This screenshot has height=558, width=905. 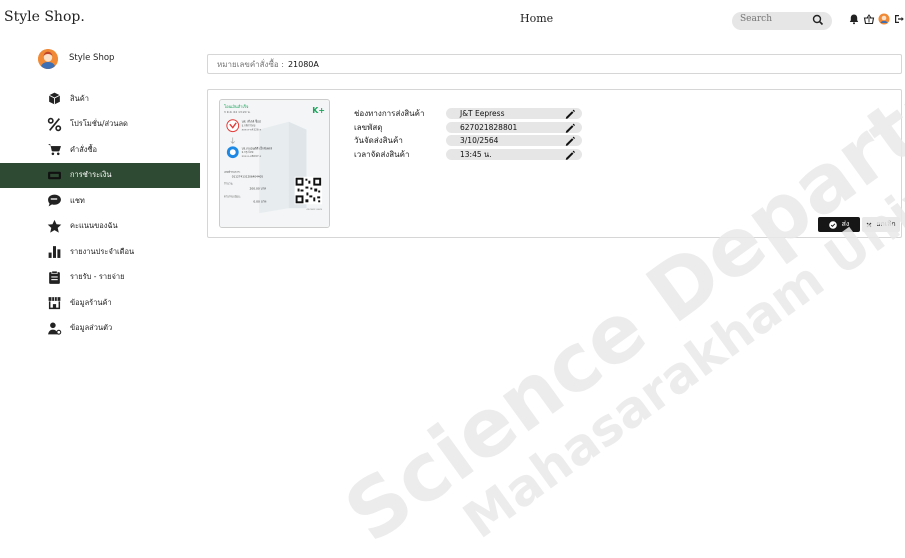 I want to click on slip-date: 3 ต.ค. 64 13:20 น., so click(x=237, y=112).